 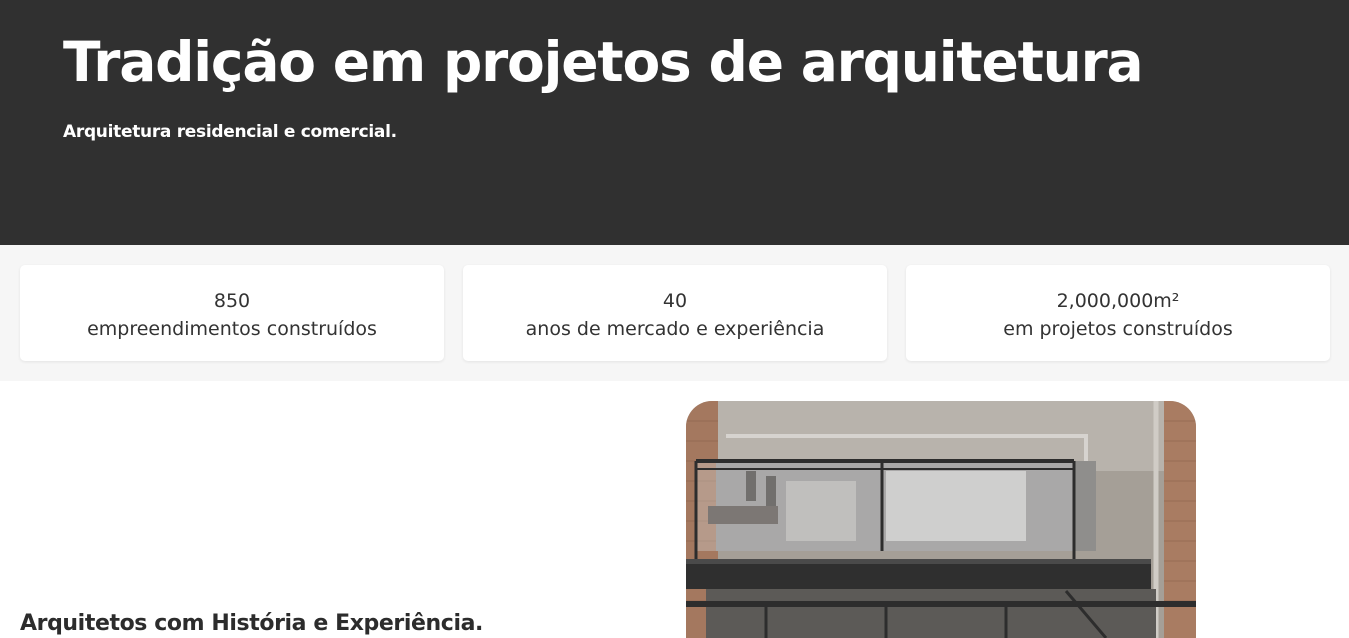 What do you see at coordinates (675, 301) in the screenshot?
I see `stat-value: 40` at bounding box center [675, 301].